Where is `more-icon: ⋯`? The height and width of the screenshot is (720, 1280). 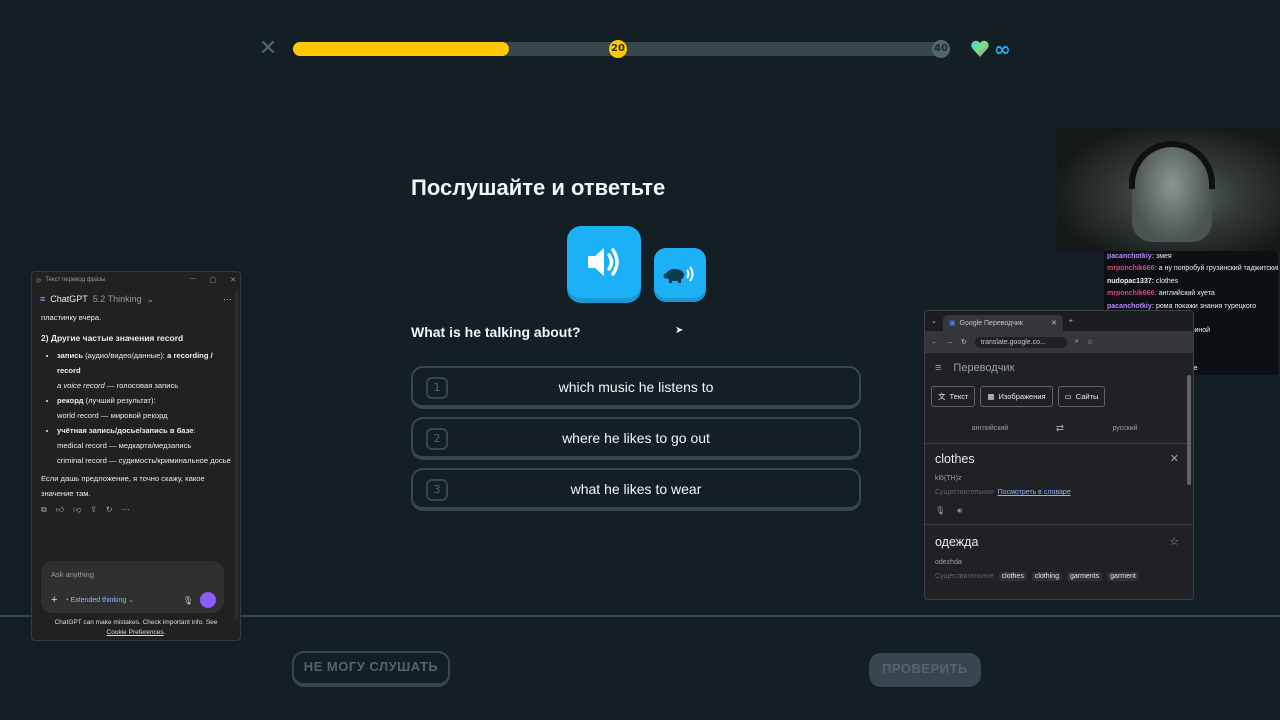
more-icon: ⋯ is located at coordinates (126, 510).